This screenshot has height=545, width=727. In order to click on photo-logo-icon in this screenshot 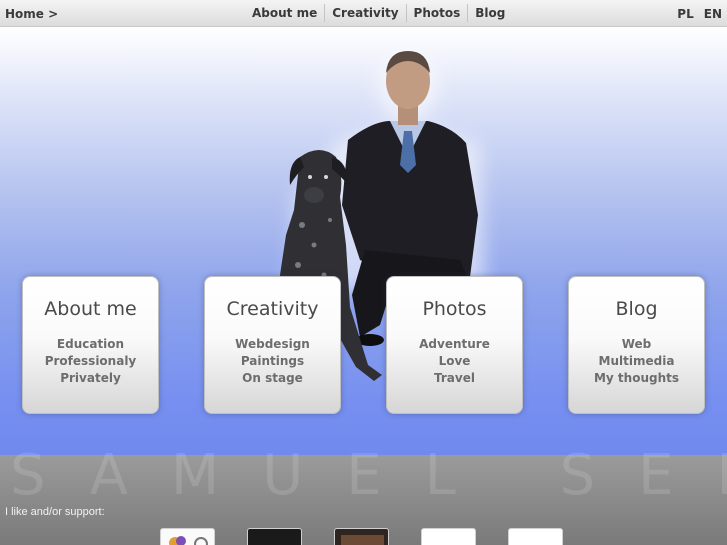, I will do `click(362, 540)`.